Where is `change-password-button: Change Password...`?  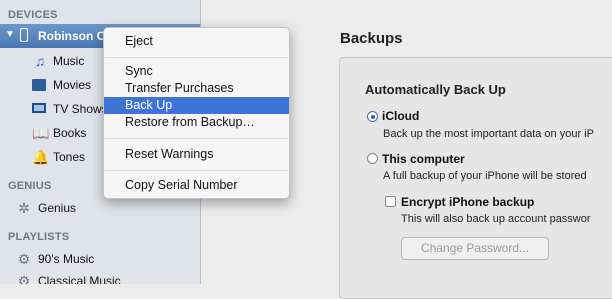 change-password-button: Change Password... is located at coordinates (475, 248).